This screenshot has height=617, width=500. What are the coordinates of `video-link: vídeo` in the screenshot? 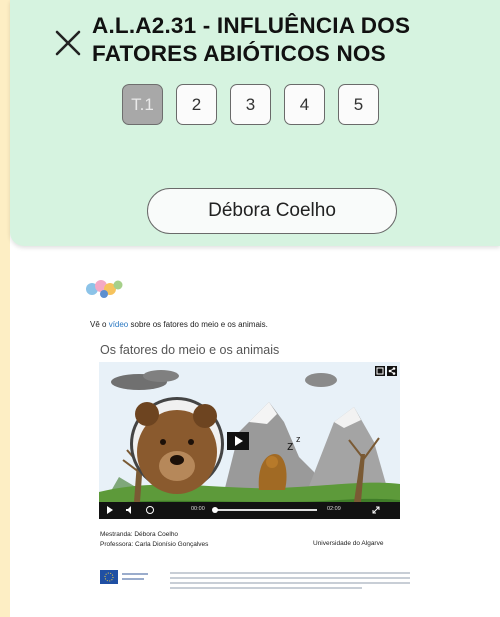 It's located at (119, 324).